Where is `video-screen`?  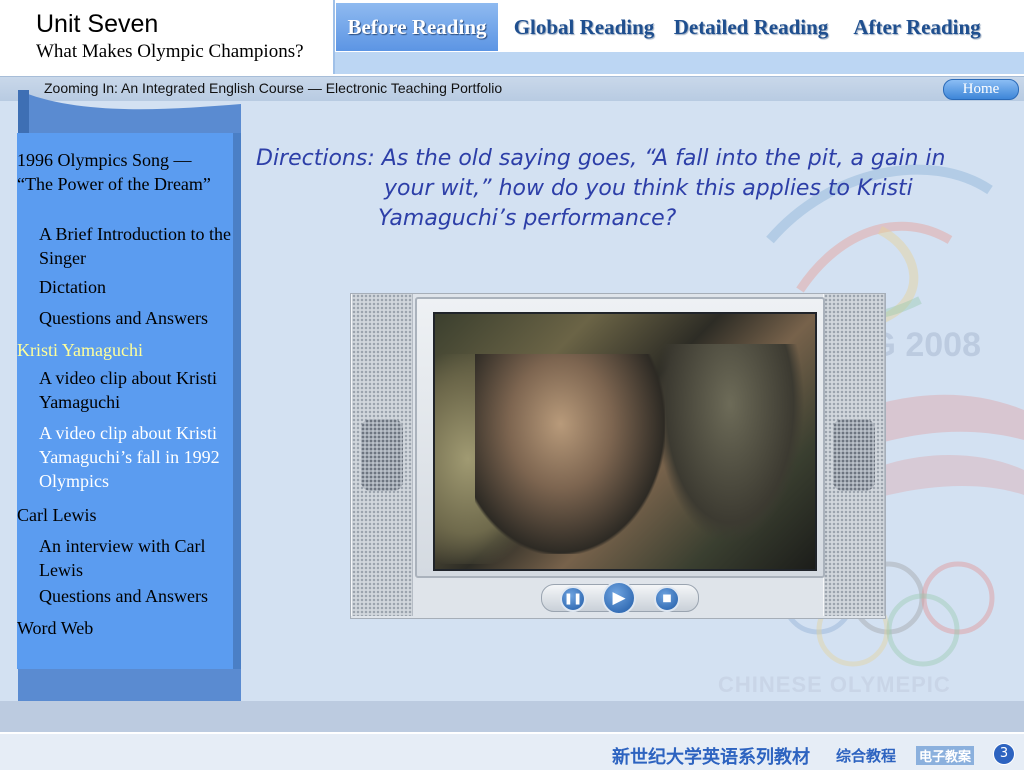 video-screen is located at coordinates (625, 441).